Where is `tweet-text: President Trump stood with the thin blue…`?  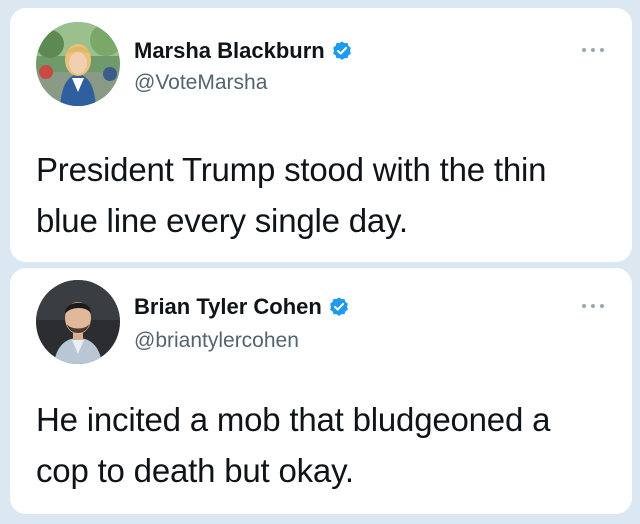 tweet-text: President Trump stood with the thin blue… is located at coordinates (291, 195).